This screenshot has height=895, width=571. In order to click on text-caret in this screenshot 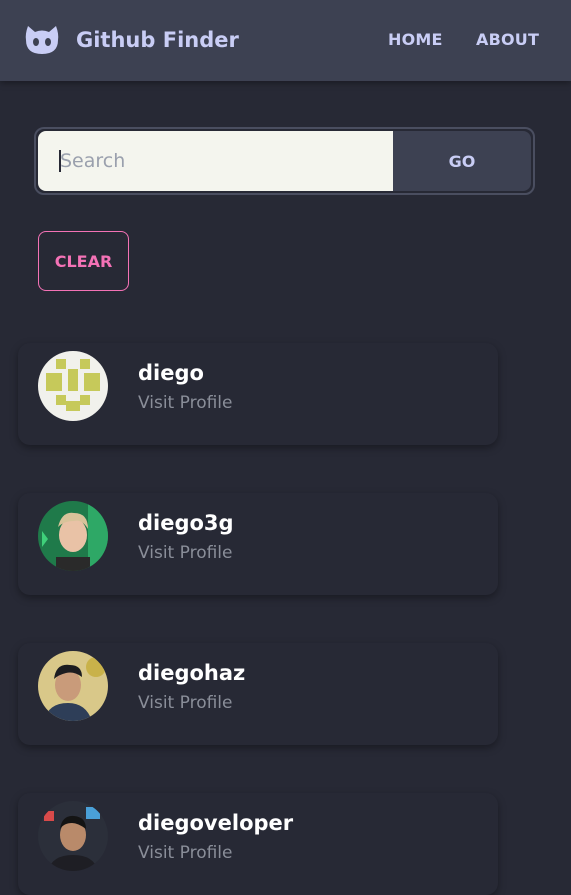, I will do `click(60, 161)`.